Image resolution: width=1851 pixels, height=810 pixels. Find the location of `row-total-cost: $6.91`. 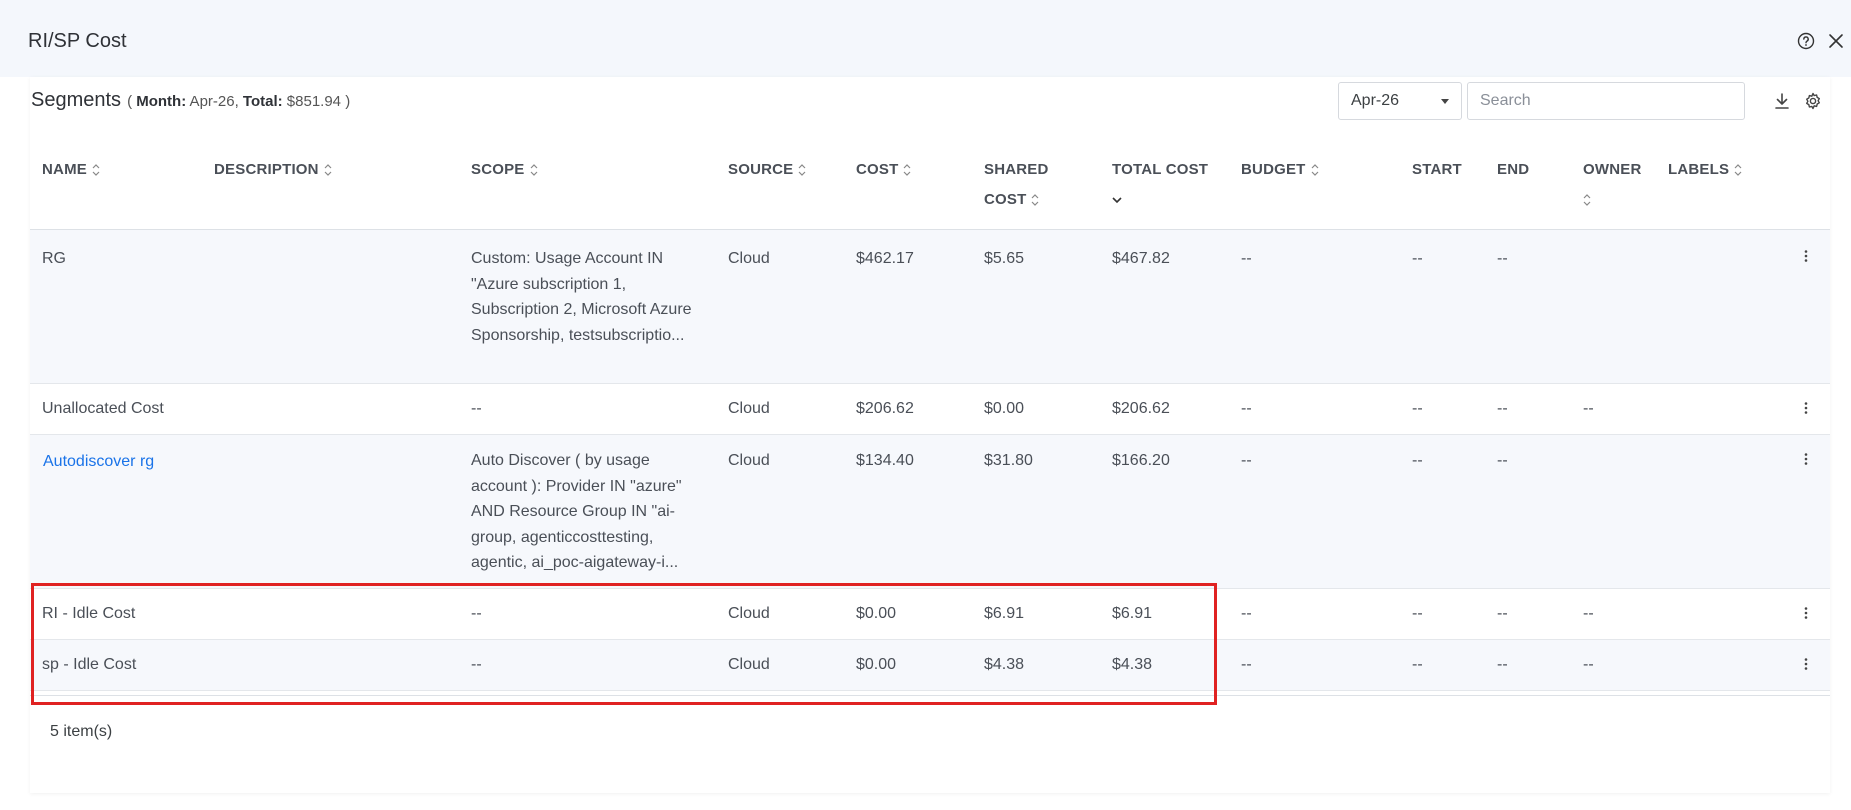

row-total-cost: $6.91 is located at coordinates (1132, 613).